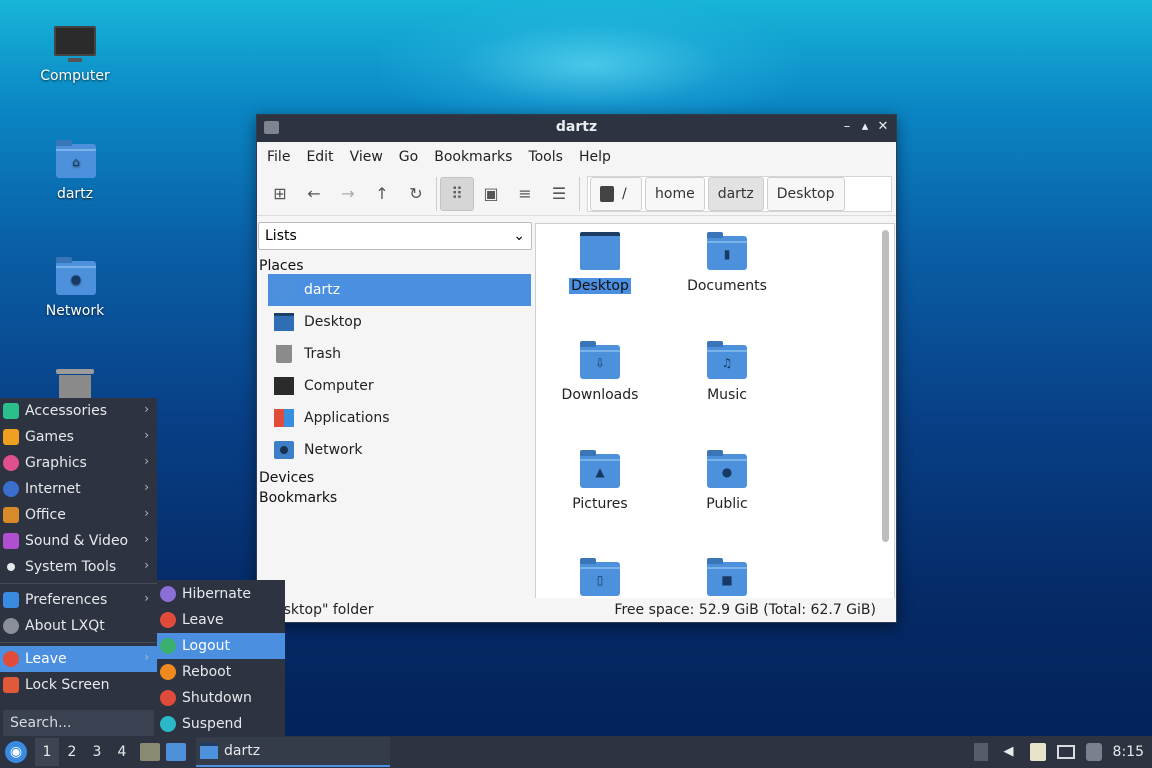 The height and width of the screenshot is (768, 1152). What do you see at coordinates (324, 610) in the screenshot?
I see `status-selection-text: esktop" folder` at bounding box center [324, 610].